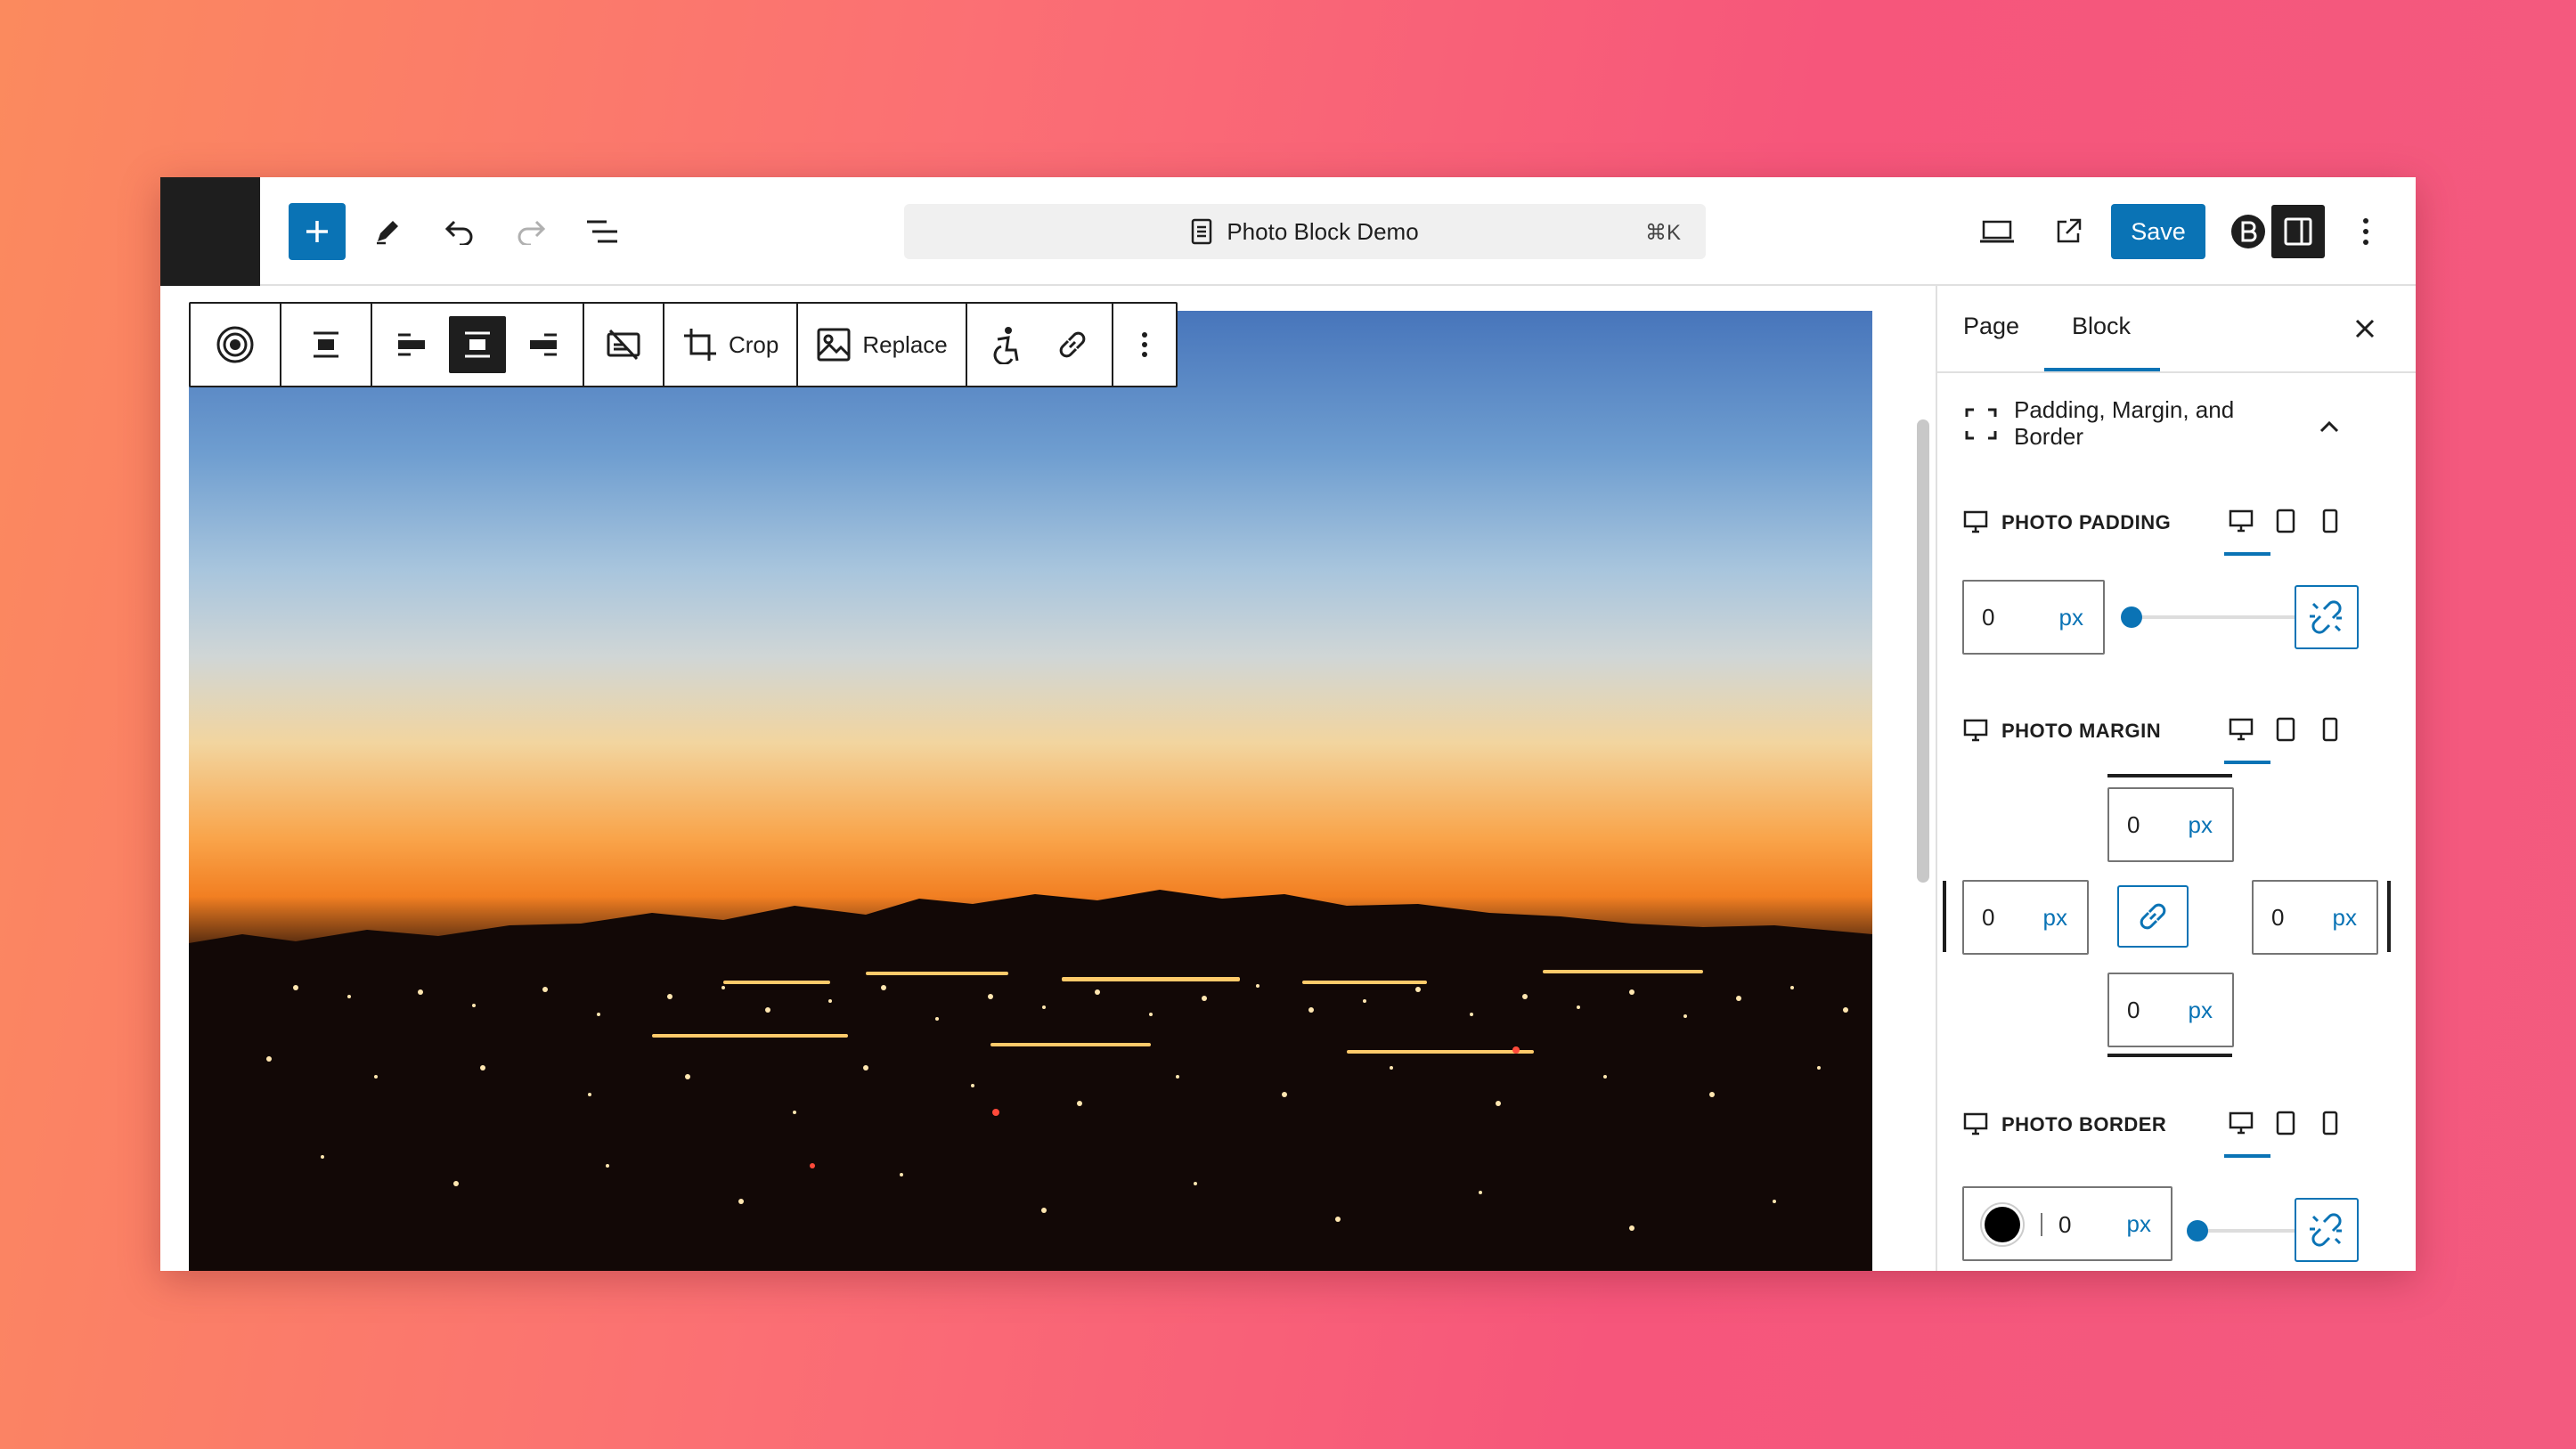 This screenshot has width=2576, height=1449. I want to click on chevron-up-icon, so click(2329, 426).